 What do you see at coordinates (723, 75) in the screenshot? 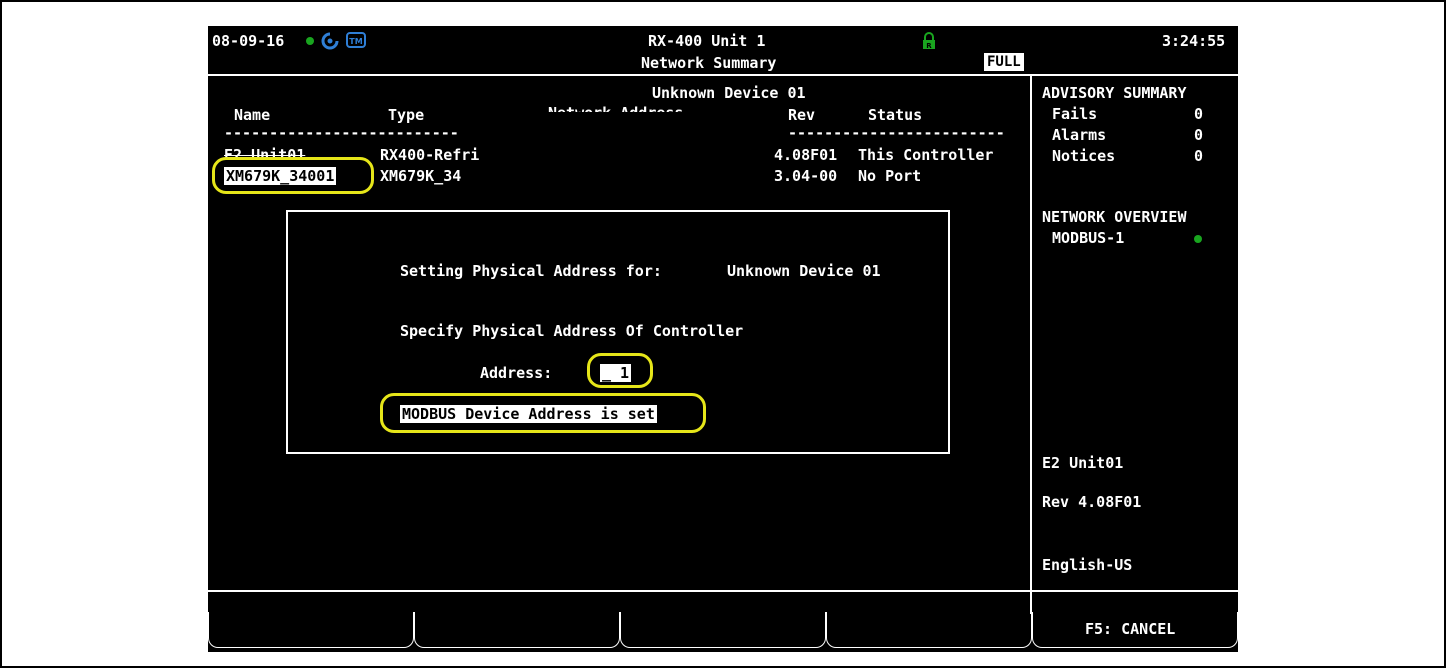
I see `header-divider` at bounding box center [723, 75].